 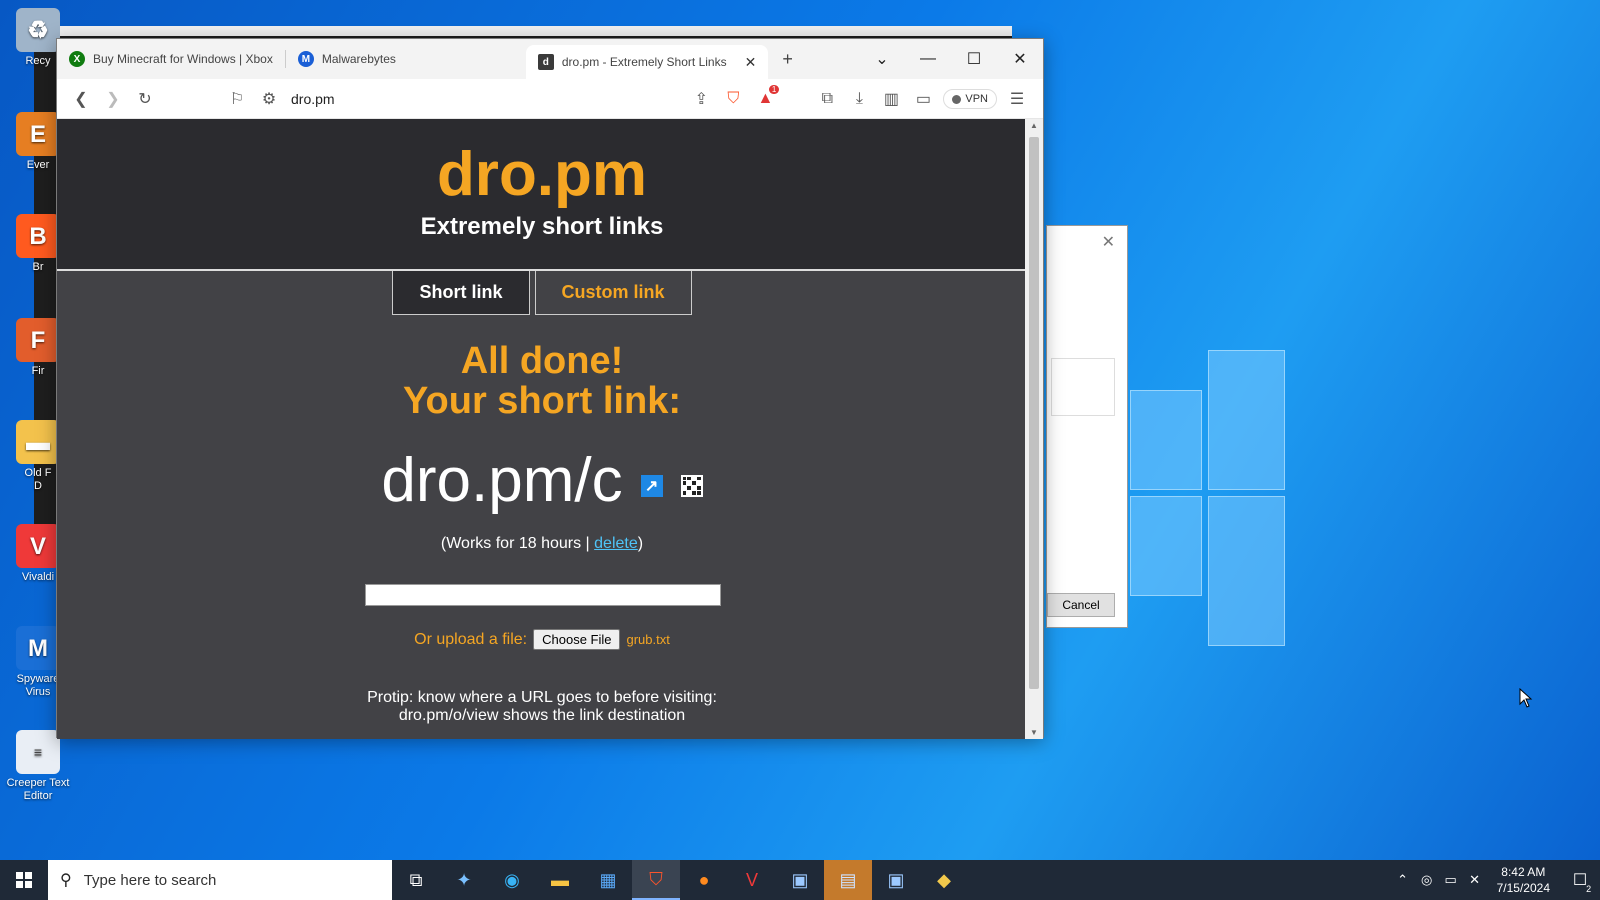 What do you see at coordinates (957, 99) in the screenshot?
I see `vpn-status-icon` at bounding box center [957, 99].